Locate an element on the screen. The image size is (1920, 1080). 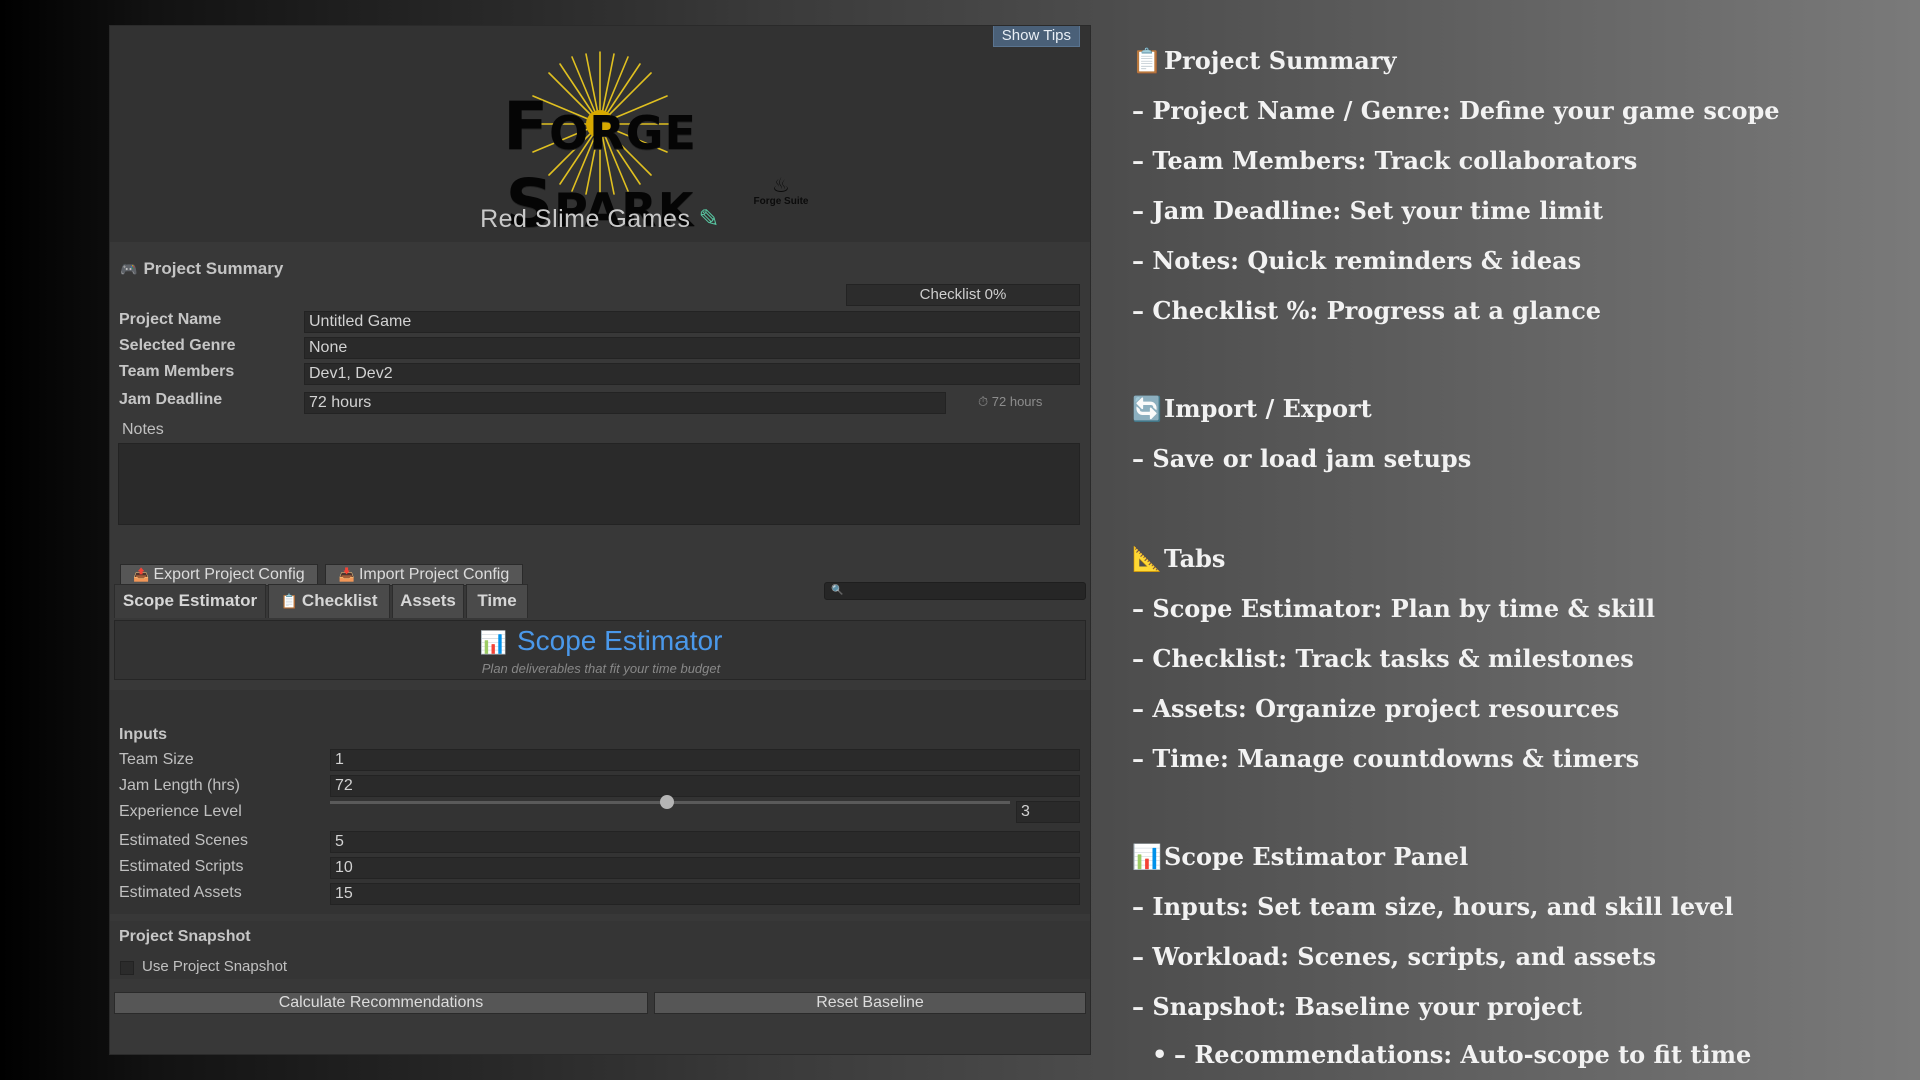
project-summary-title: 🎮 Project Summary is located at coordinates (202, 268).